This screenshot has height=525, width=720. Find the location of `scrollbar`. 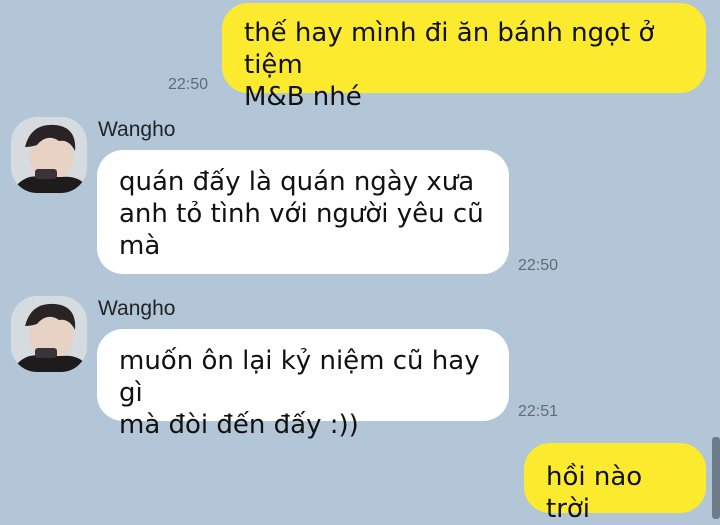

scrollbar is located at coordinates (716, 478).